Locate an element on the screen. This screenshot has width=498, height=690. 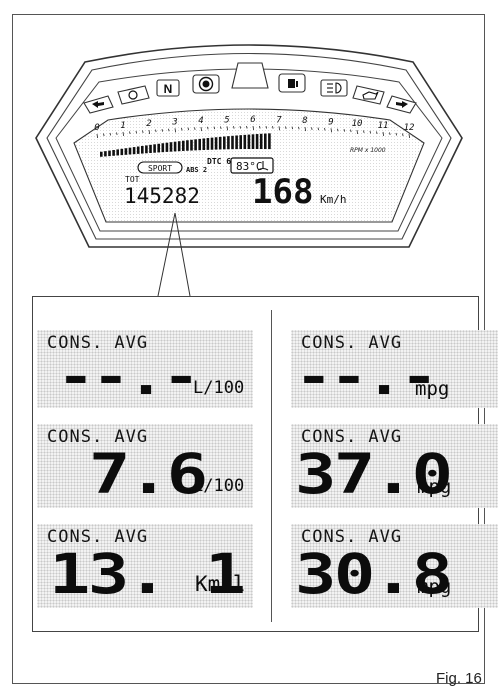
speed-unit: Km/h is located at coordinates (333, 199).